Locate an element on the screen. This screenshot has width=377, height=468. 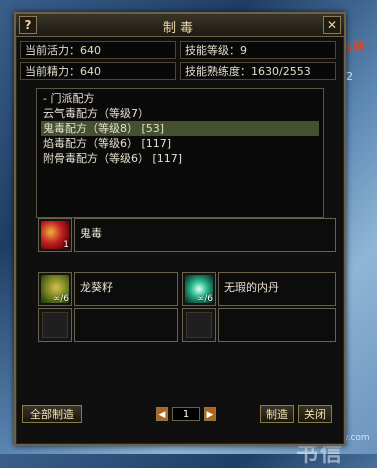
make-all-button: 全部制造 is located at coordinates (52, 414).